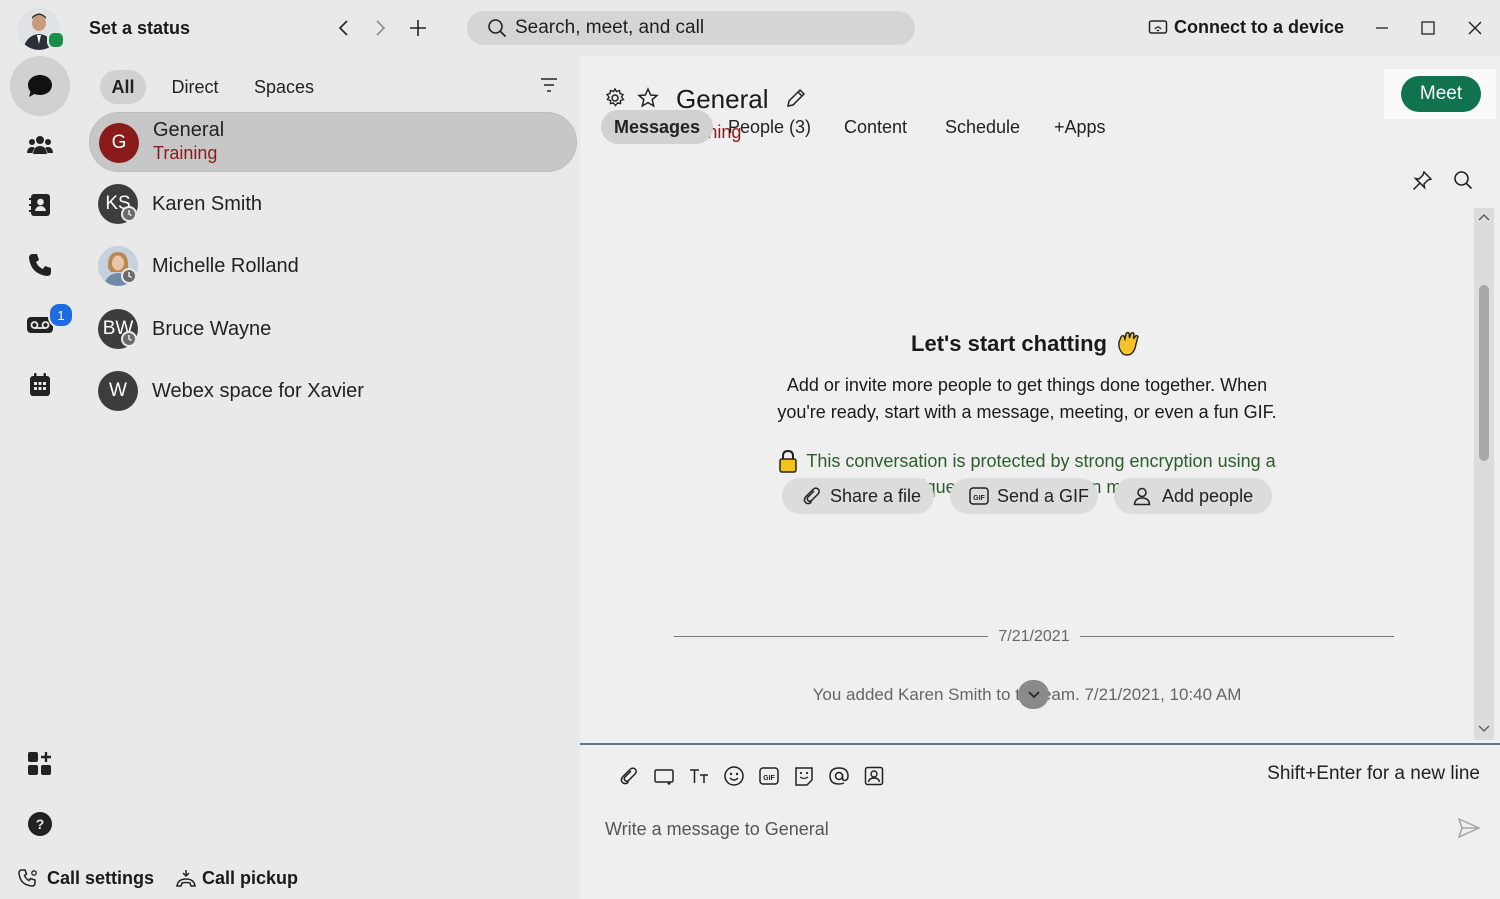  I want to click on screenshot-button, so click(664, 776).